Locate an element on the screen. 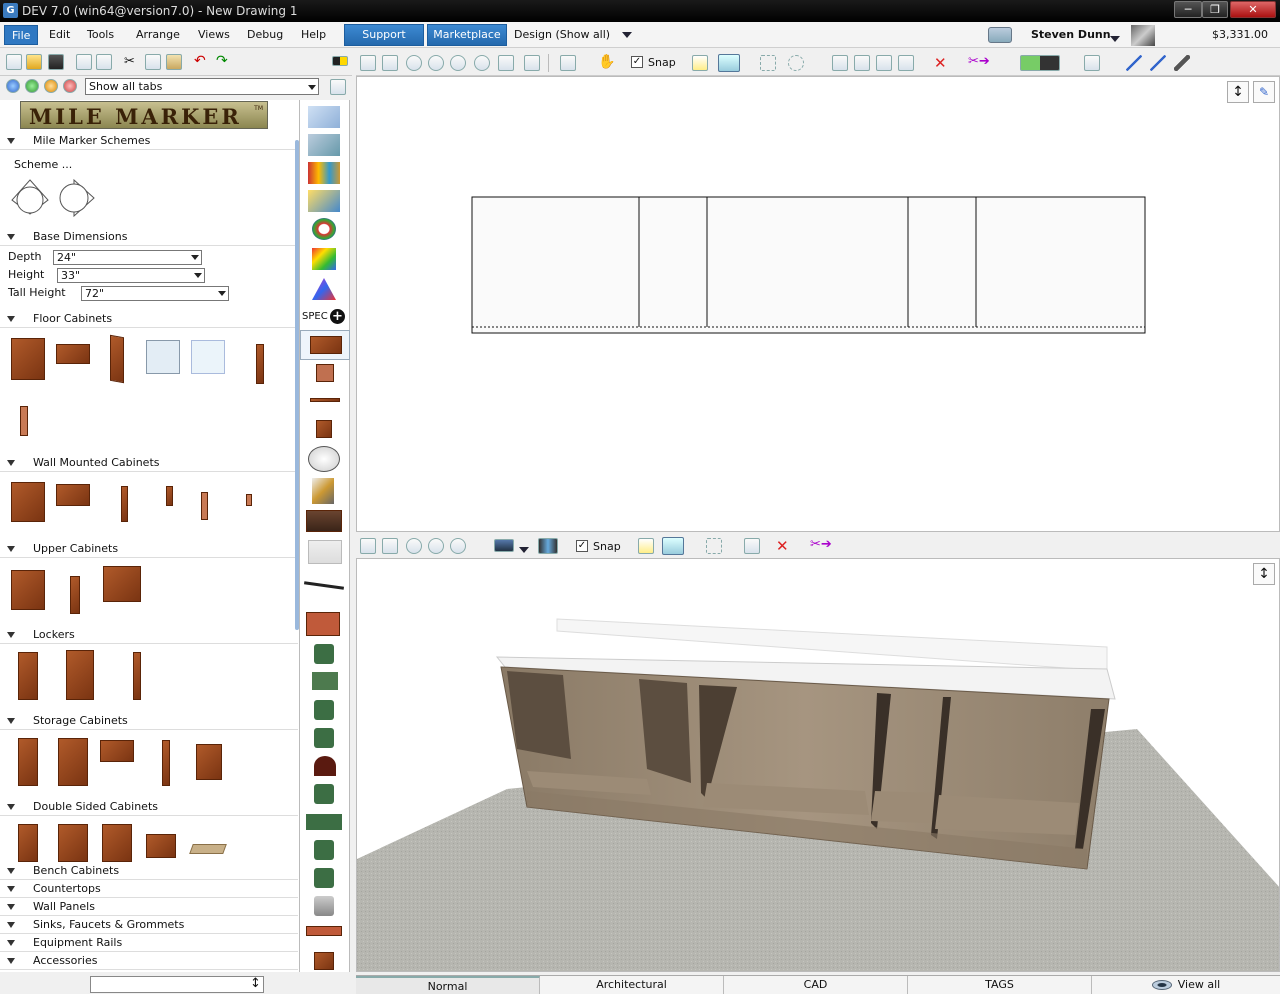 The width and height of the screenshot is (1280, 994). tab-tags: TAGS is located at coordinates (1000, 985).